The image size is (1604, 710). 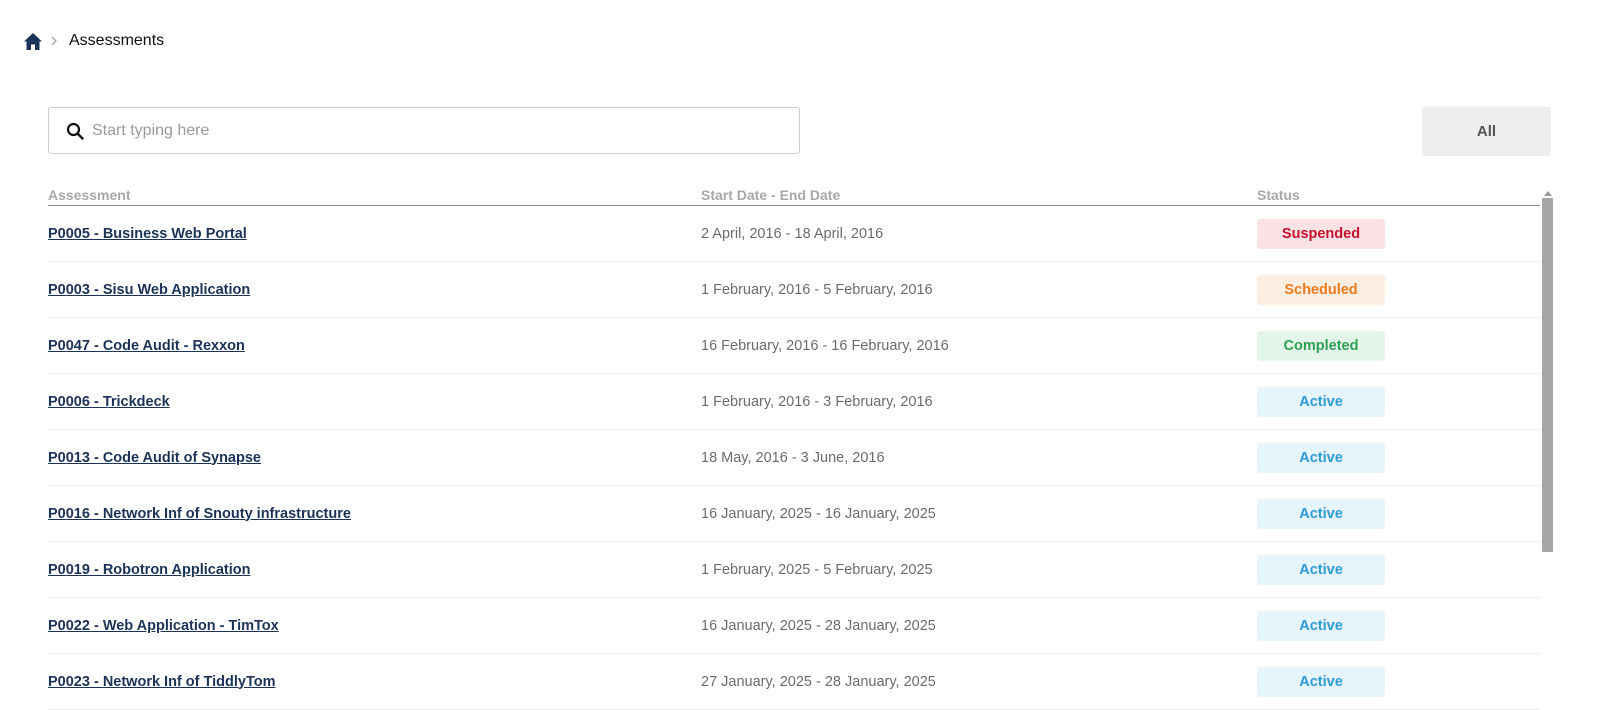 What do you see at coordinates (154, 458) in the screenshot?
I see `assessment-link: P0013 - Code Audit of Synapse` at bounding box center [154, 458].